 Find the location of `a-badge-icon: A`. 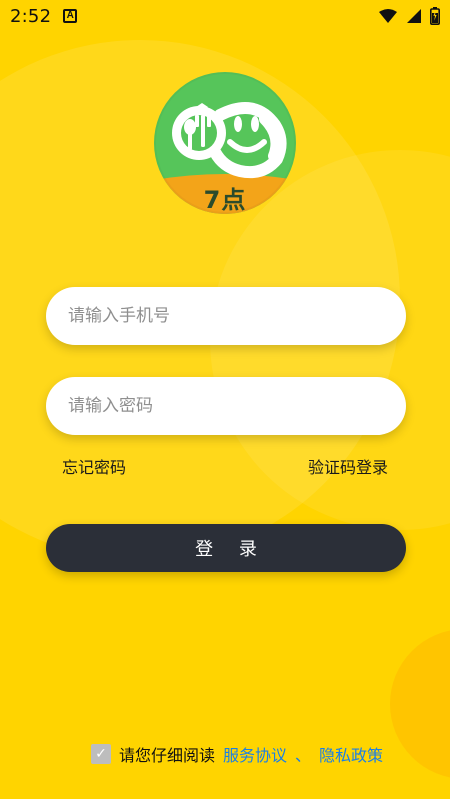

a-badge-icon: A is located at coordinates (70, 16).